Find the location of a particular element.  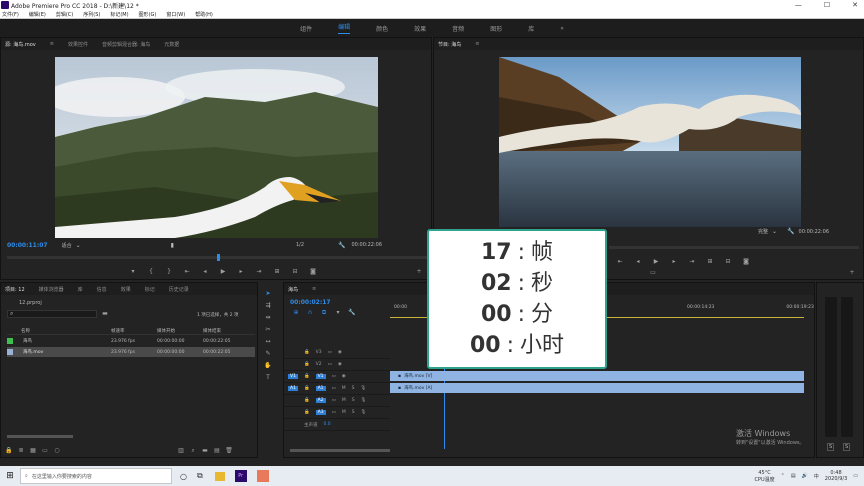

cpu-temp-widget: 45°C CPU温度 is located at coordinates (764, 476).